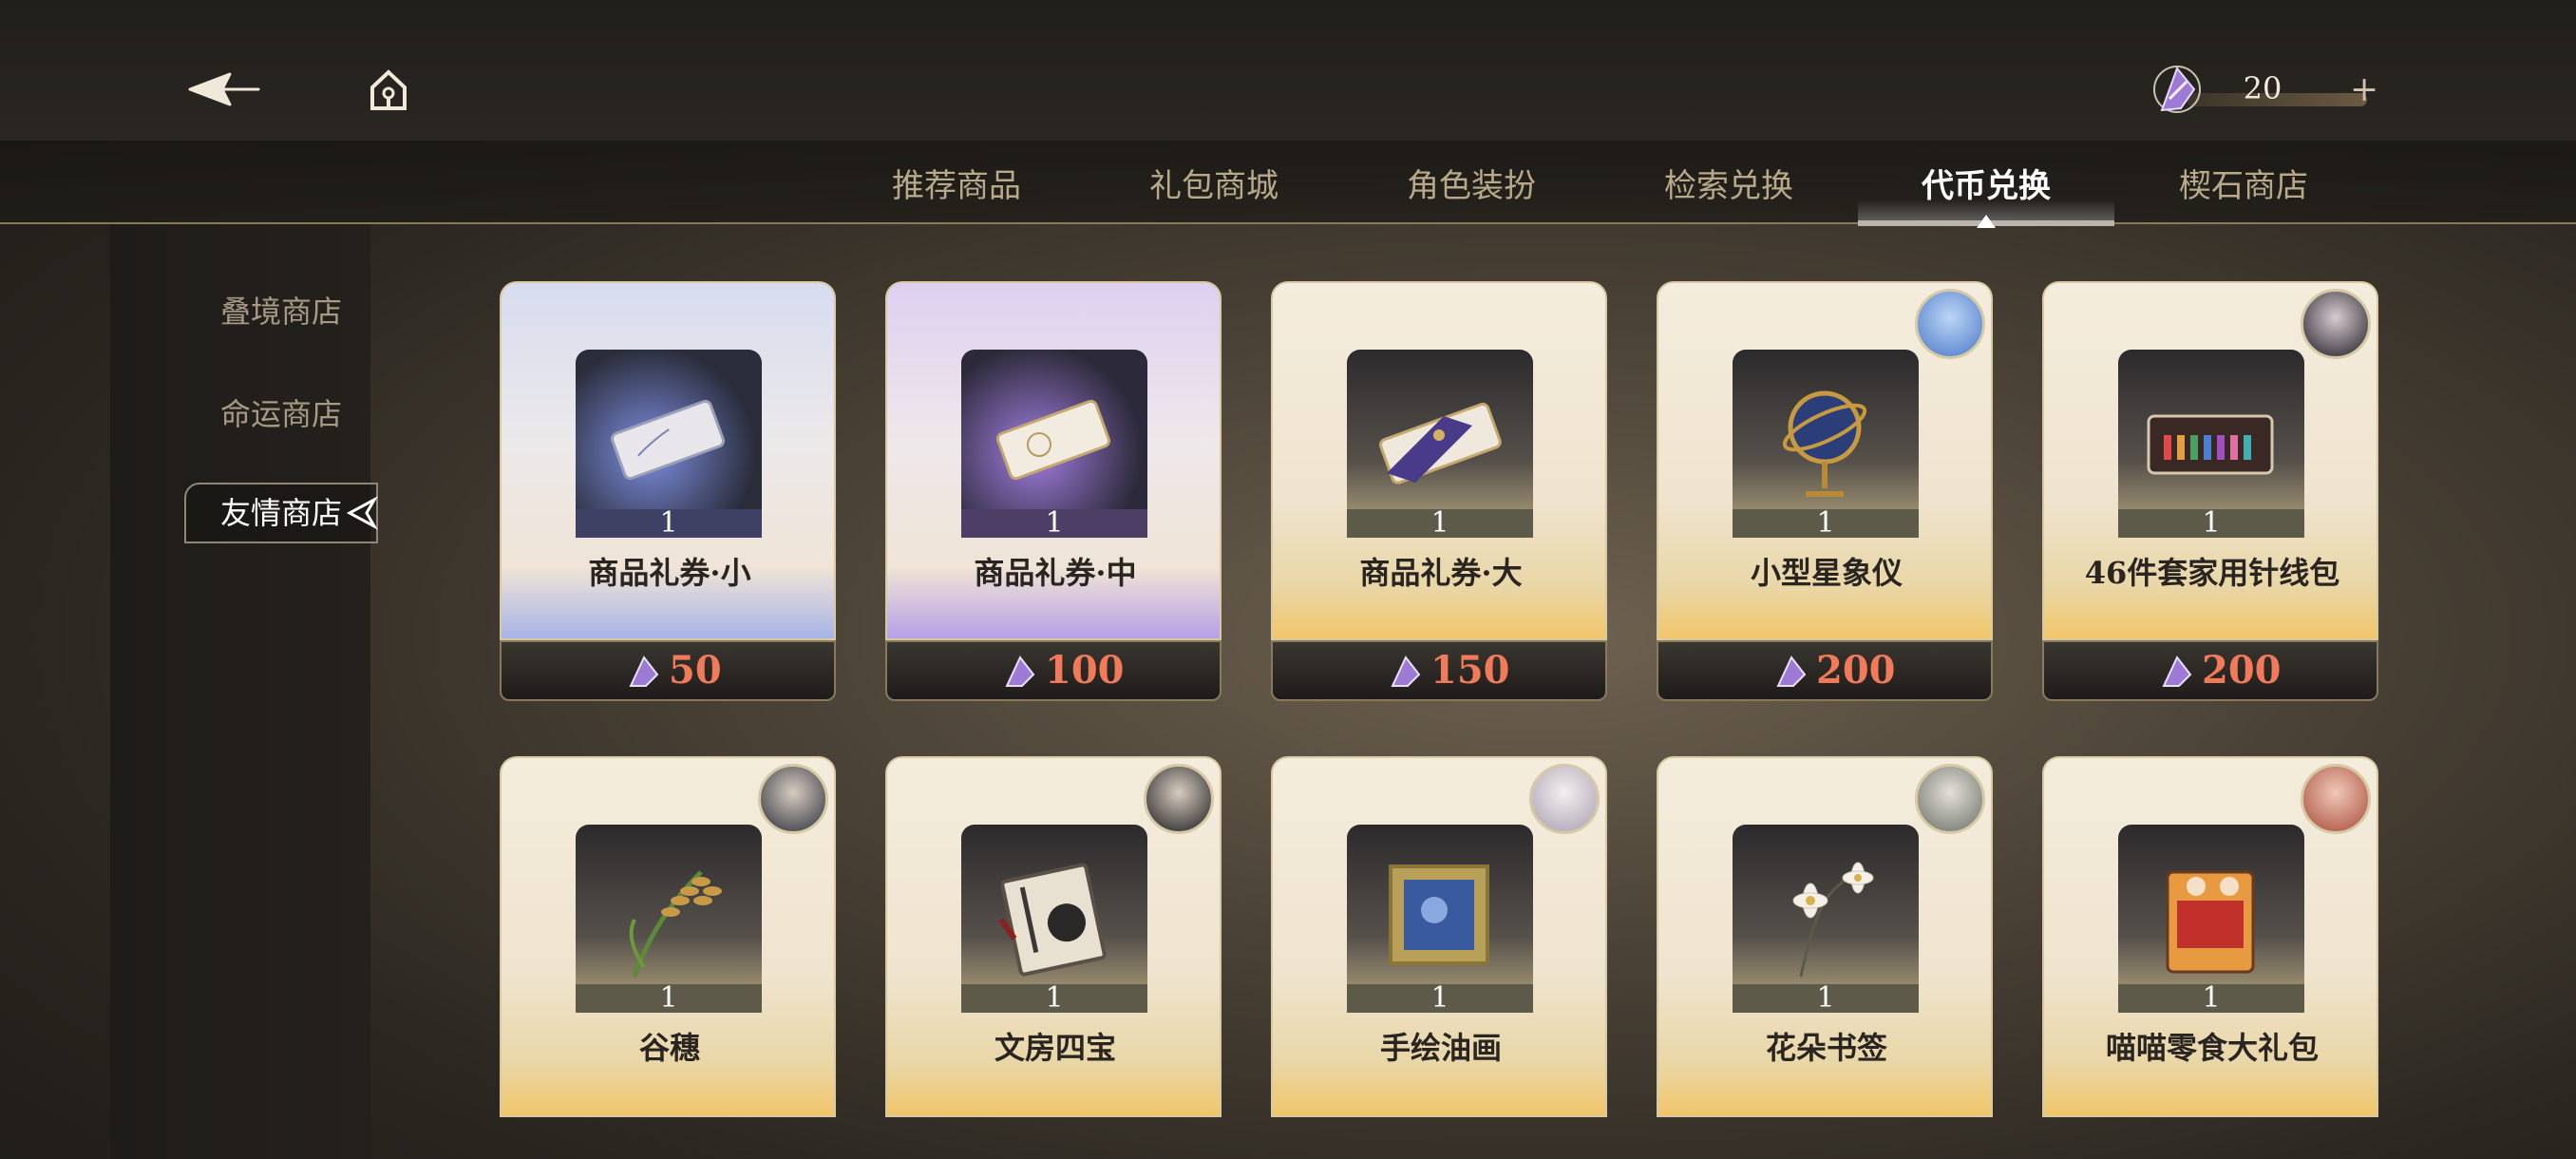 This screenshot has height=1159, width=2576. I want to click on card-body: 1 商品礼券·大, so click(1439, 460).